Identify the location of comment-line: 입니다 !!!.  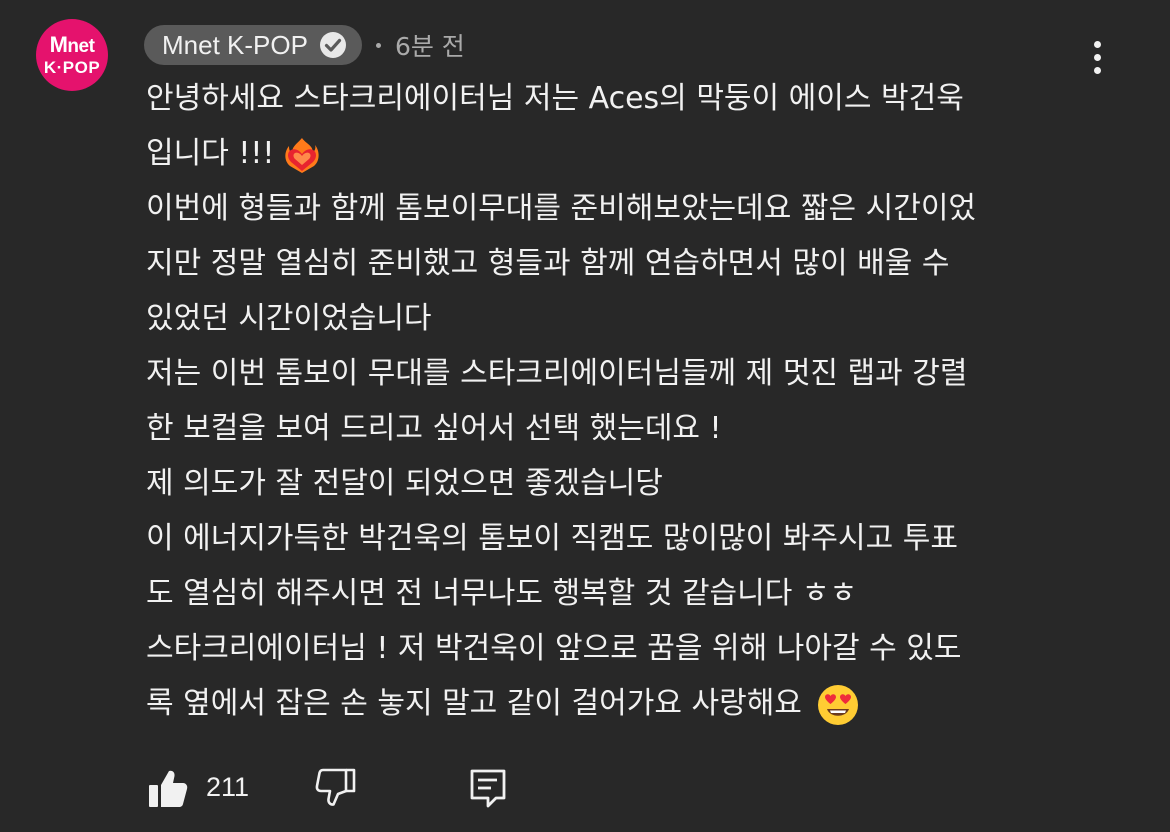
(641, 153).